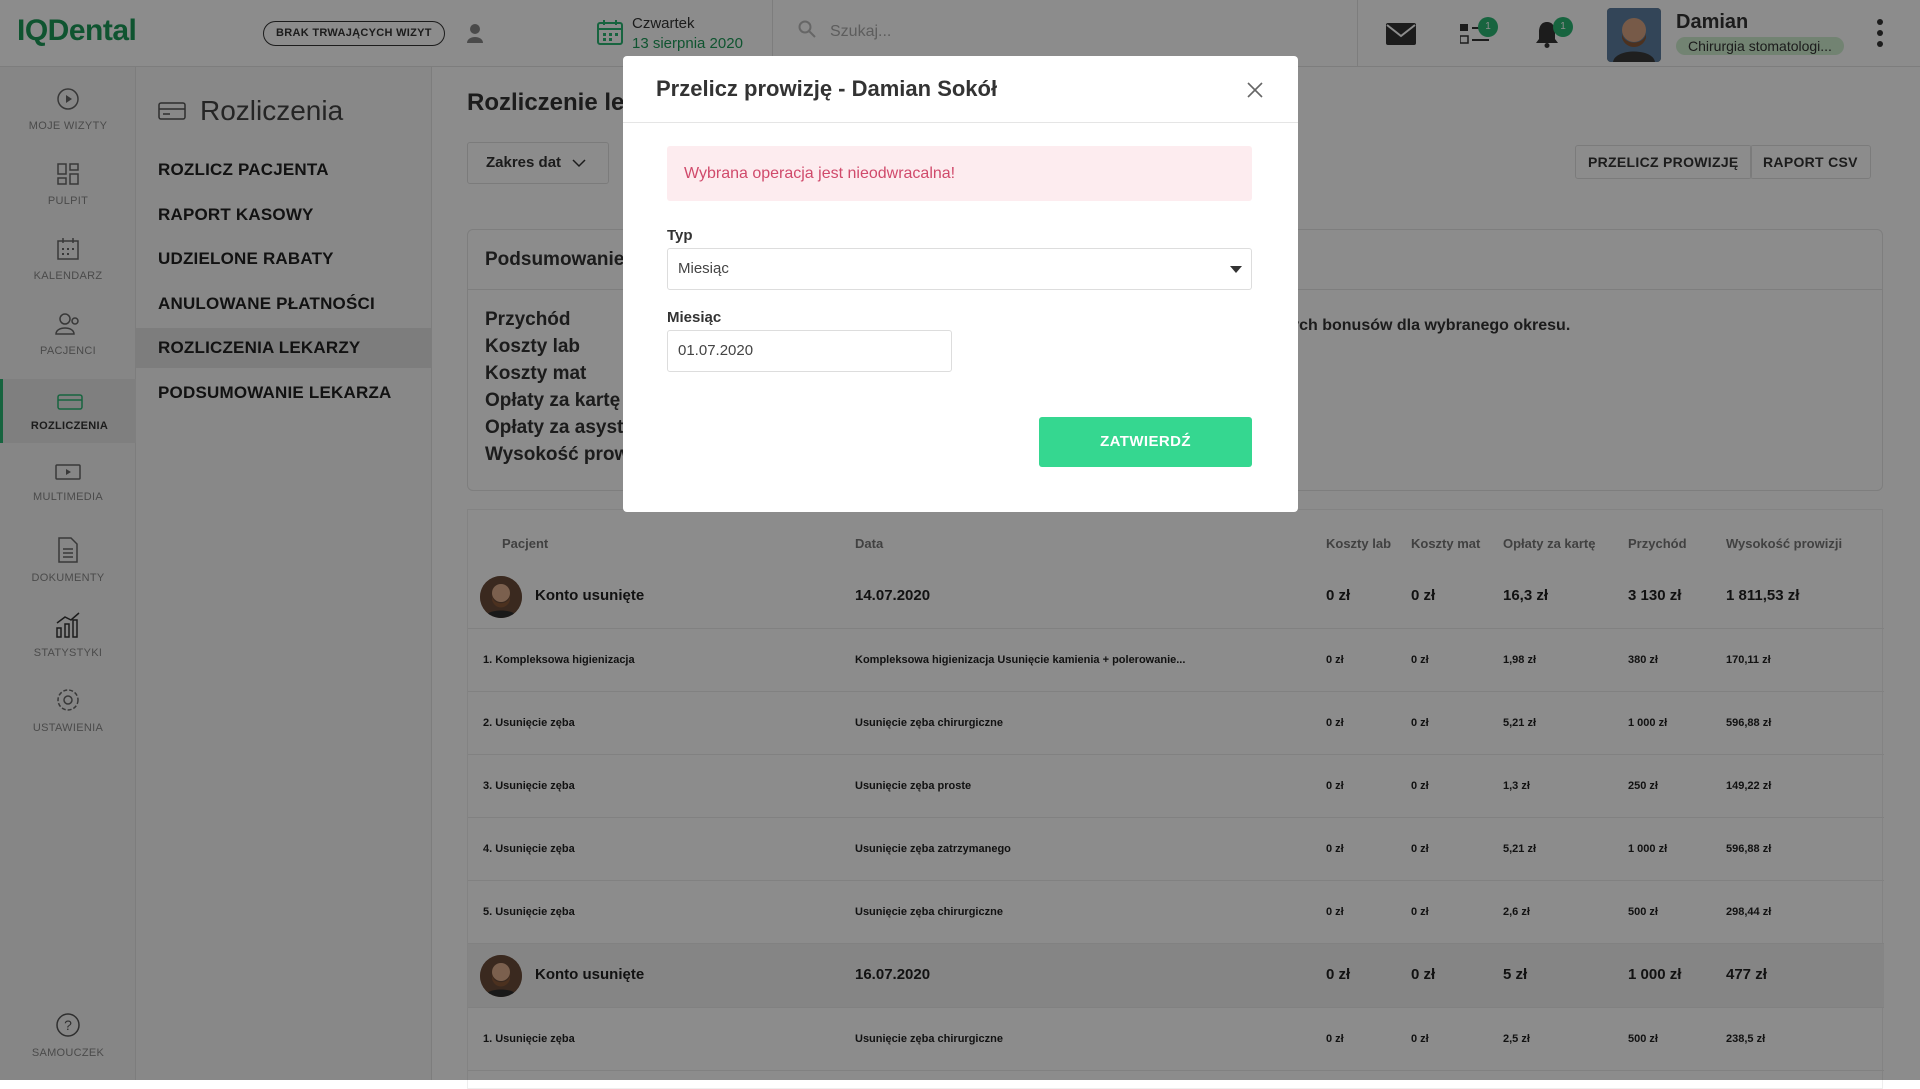 The image size is (1920, 1089). Describe the element at coordinates (1145, 442) in the screenshot. I see `confirm-button: ZATWIERDŹ` at that location.